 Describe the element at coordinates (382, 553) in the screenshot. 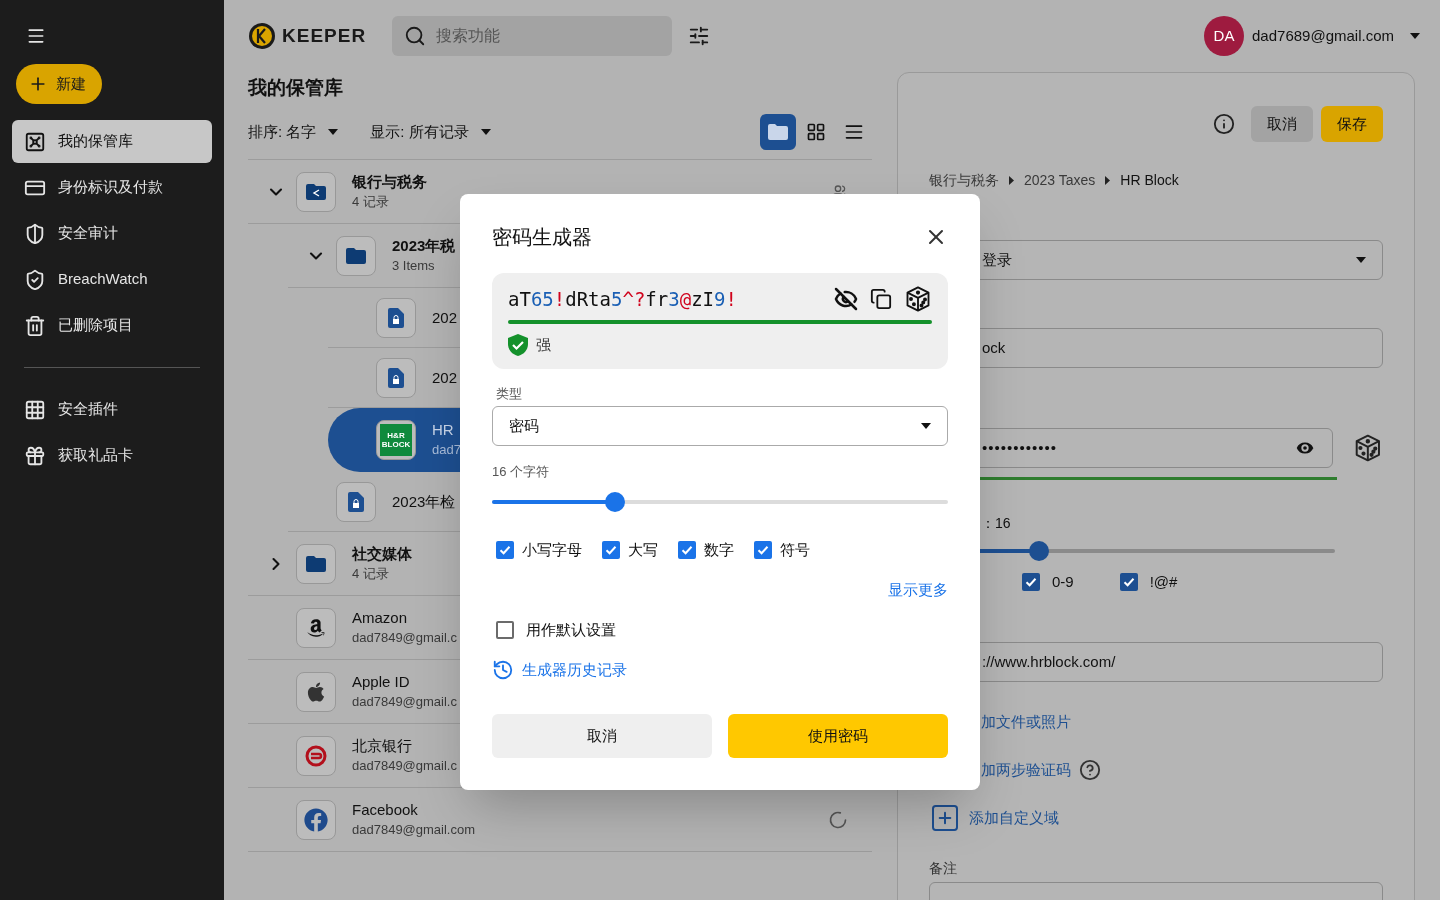

I see `record-title: 社交媒体` at that location.